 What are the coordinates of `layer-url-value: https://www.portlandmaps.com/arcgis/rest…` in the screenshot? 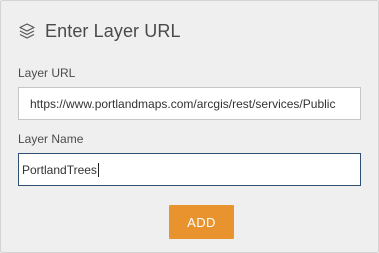 It's located at (183, 103).